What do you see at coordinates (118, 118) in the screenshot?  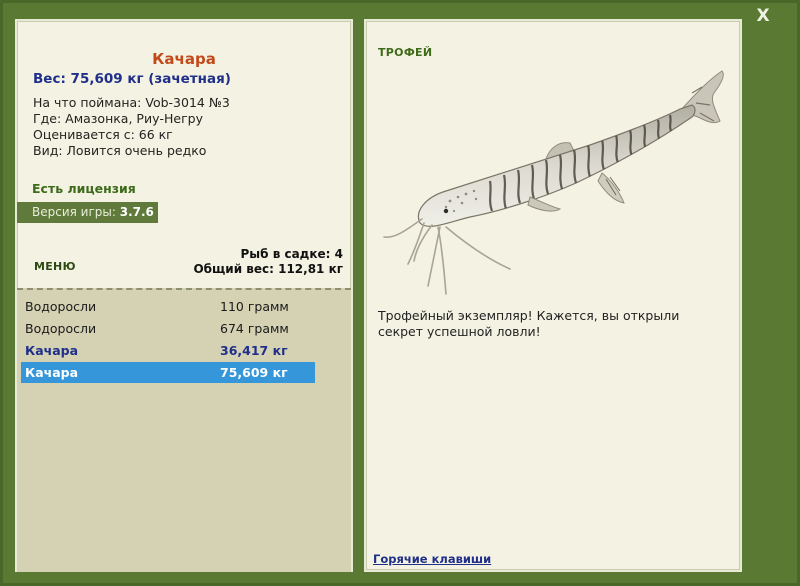 I see `location-info: Где: Амазонка, Риу-Негру` at bounding box center [118, 118].